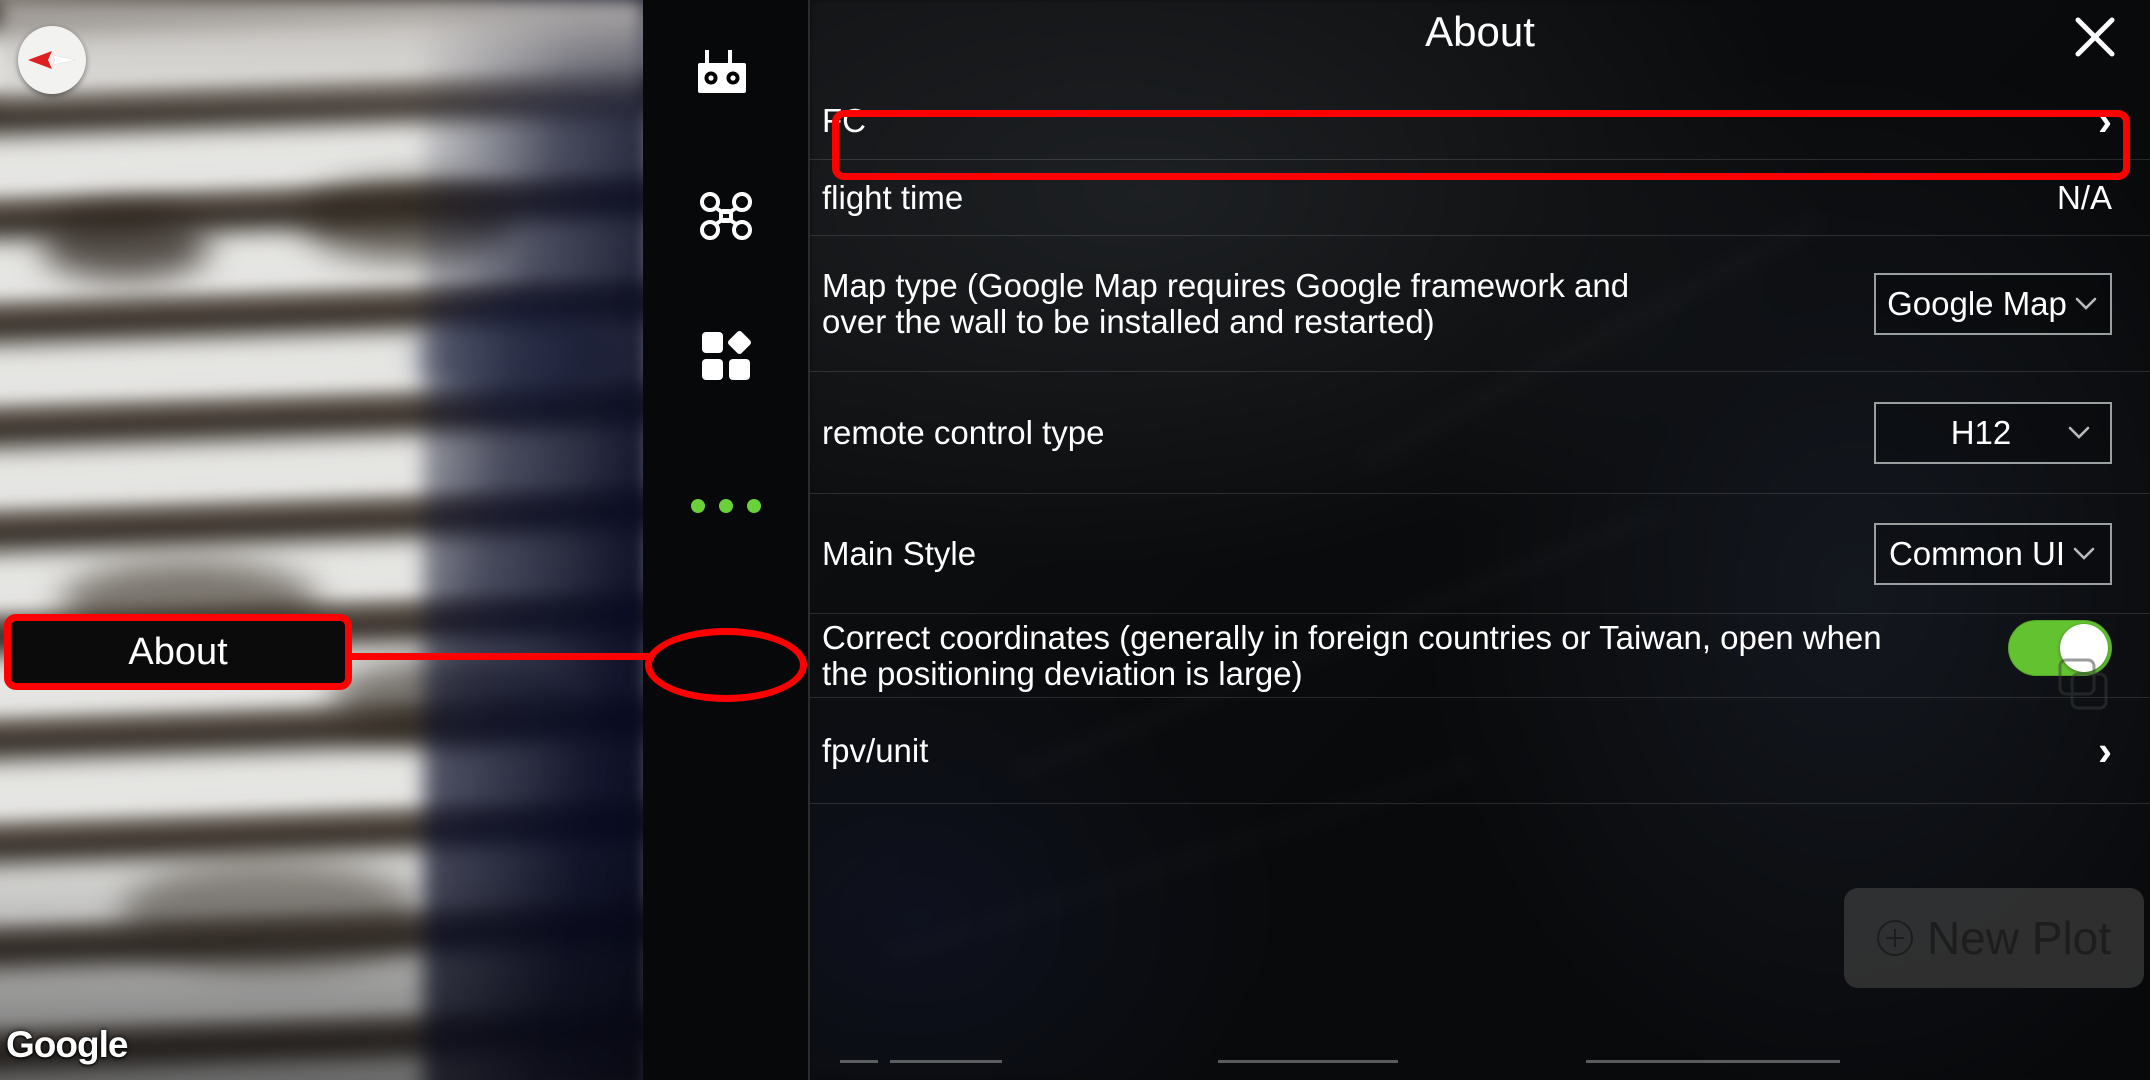  Describe the element at coordinates (1480, 834) in the screenshot. I see `row-partial` at that location.